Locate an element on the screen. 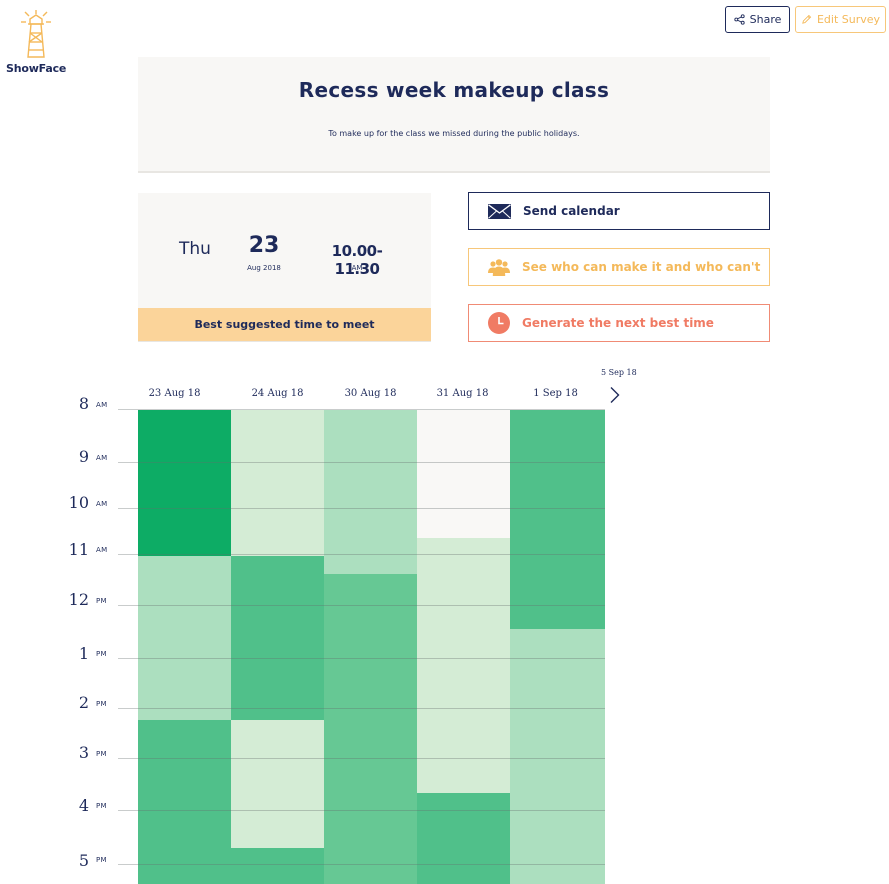 Image resolution: width=889 pixels, height=884 pixels. edit-survey-button: Edit Survey is located at coordinates (840, 19).